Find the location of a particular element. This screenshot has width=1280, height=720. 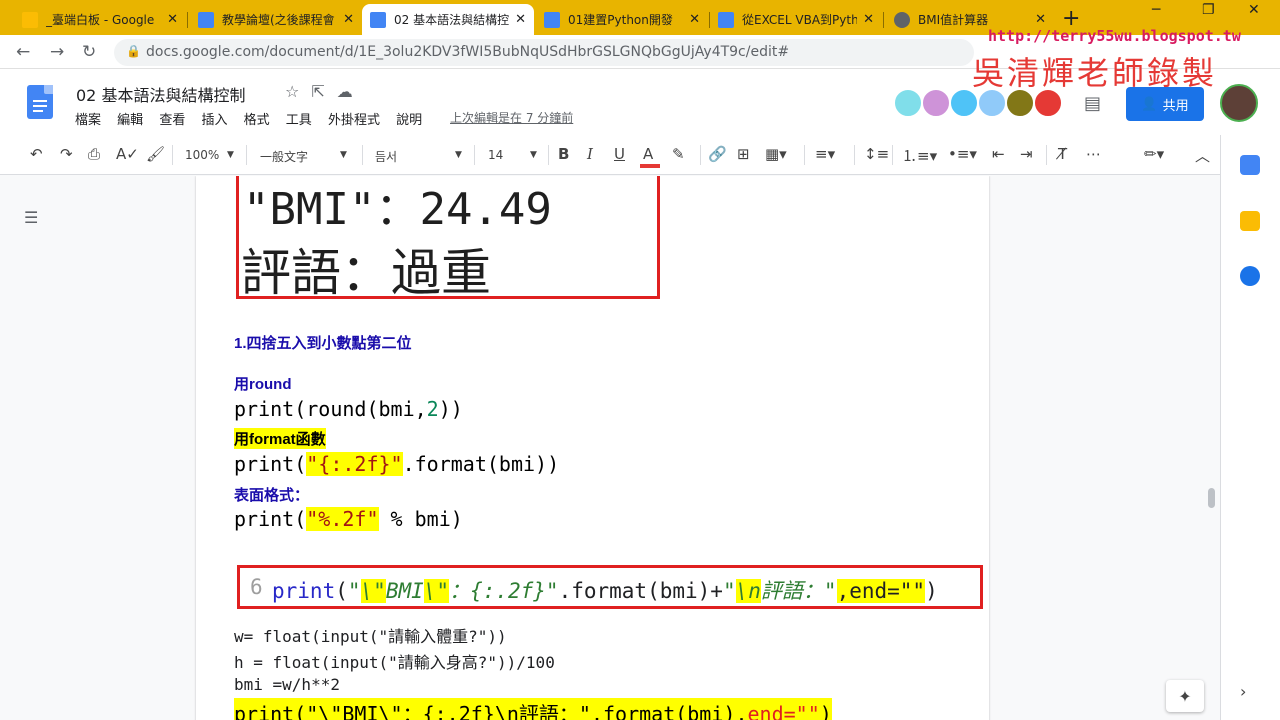

underline-icon: U is located at coordinates (619, 154).